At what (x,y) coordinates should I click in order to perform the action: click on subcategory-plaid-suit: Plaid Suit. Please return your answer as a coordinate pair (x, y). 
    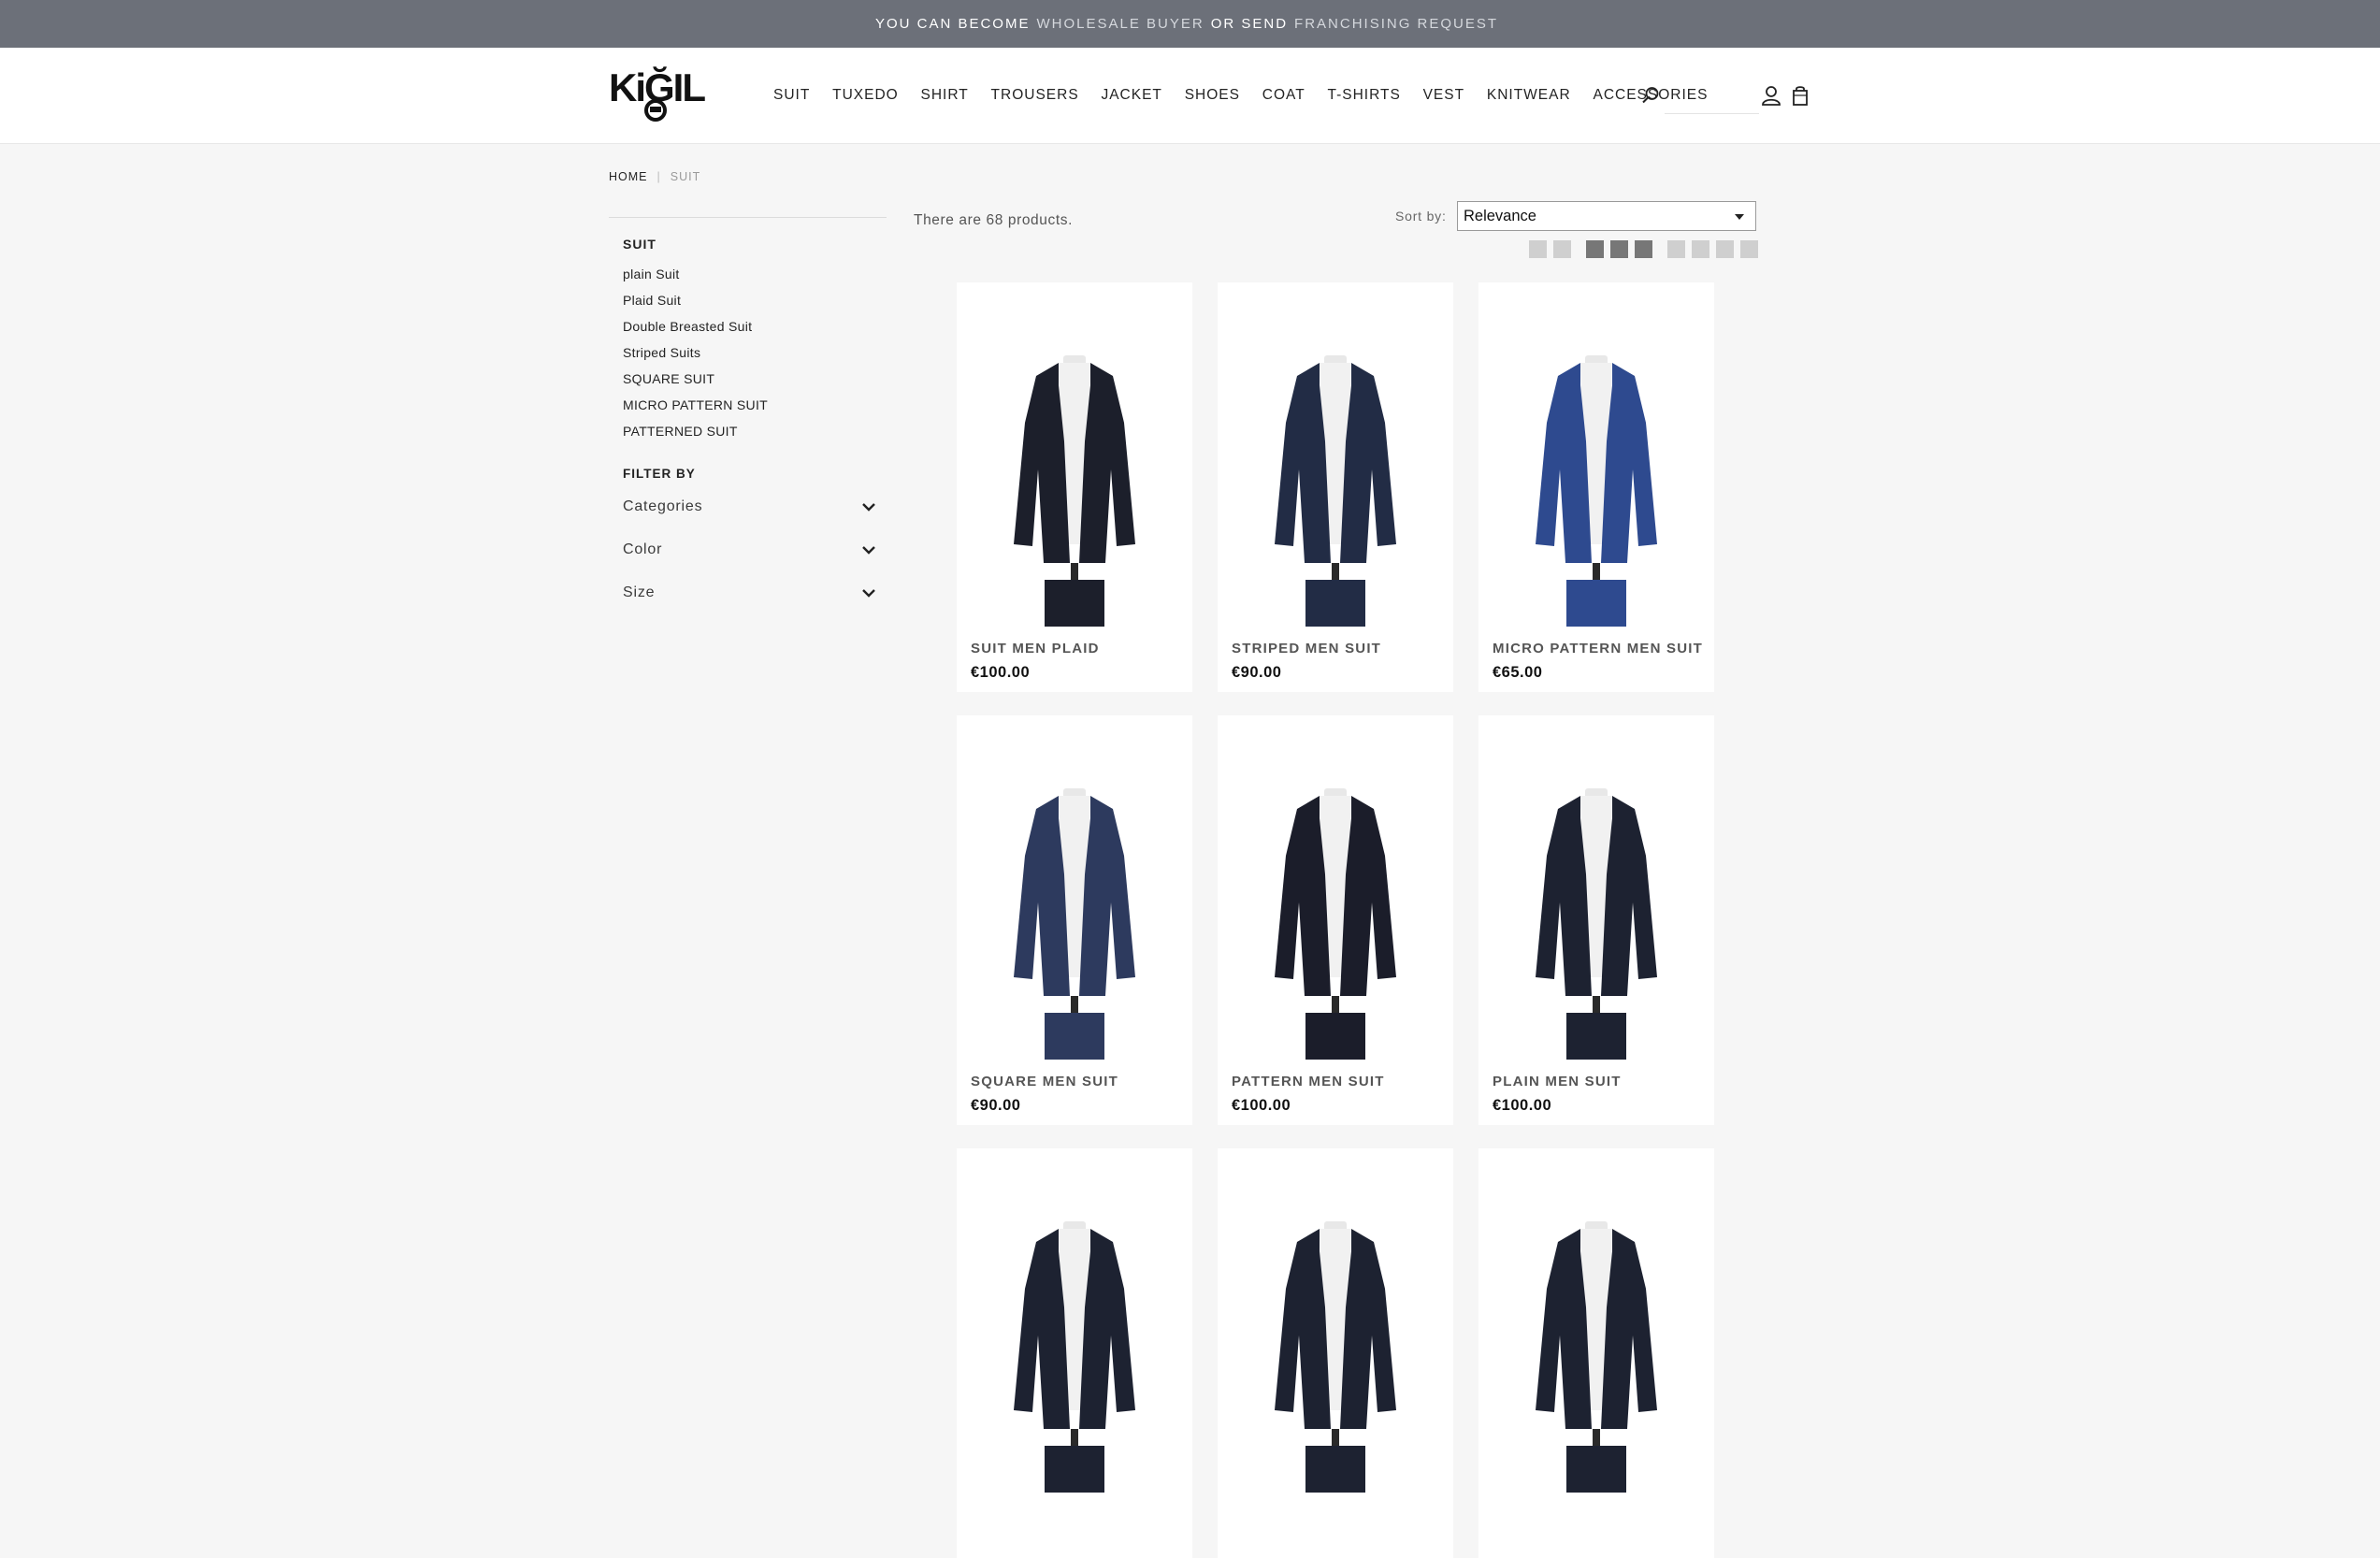
    Looking at the image, I should click on (652, 300).